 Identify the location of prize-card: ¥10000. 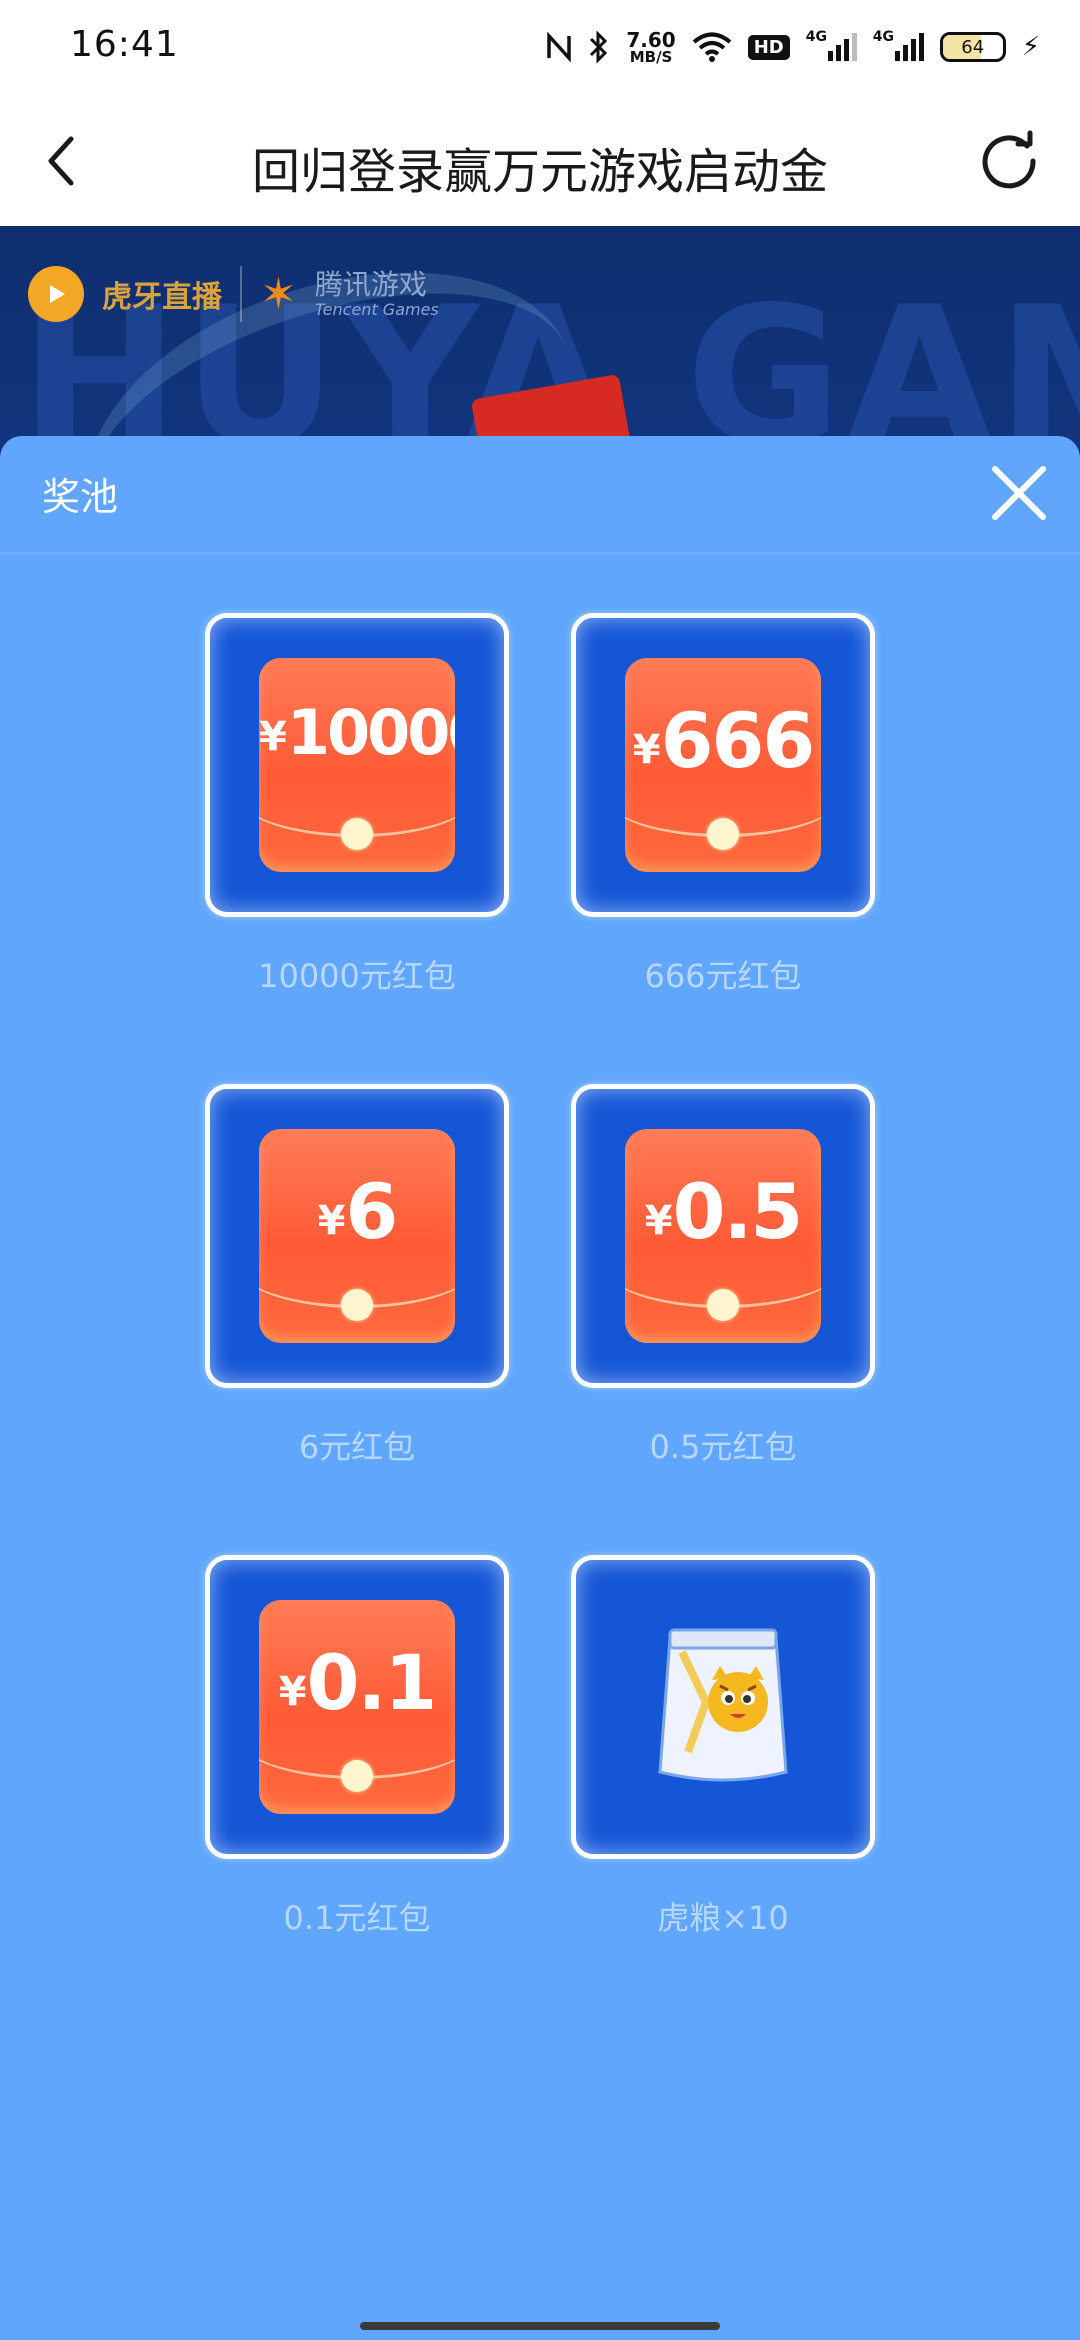
(357, 765).